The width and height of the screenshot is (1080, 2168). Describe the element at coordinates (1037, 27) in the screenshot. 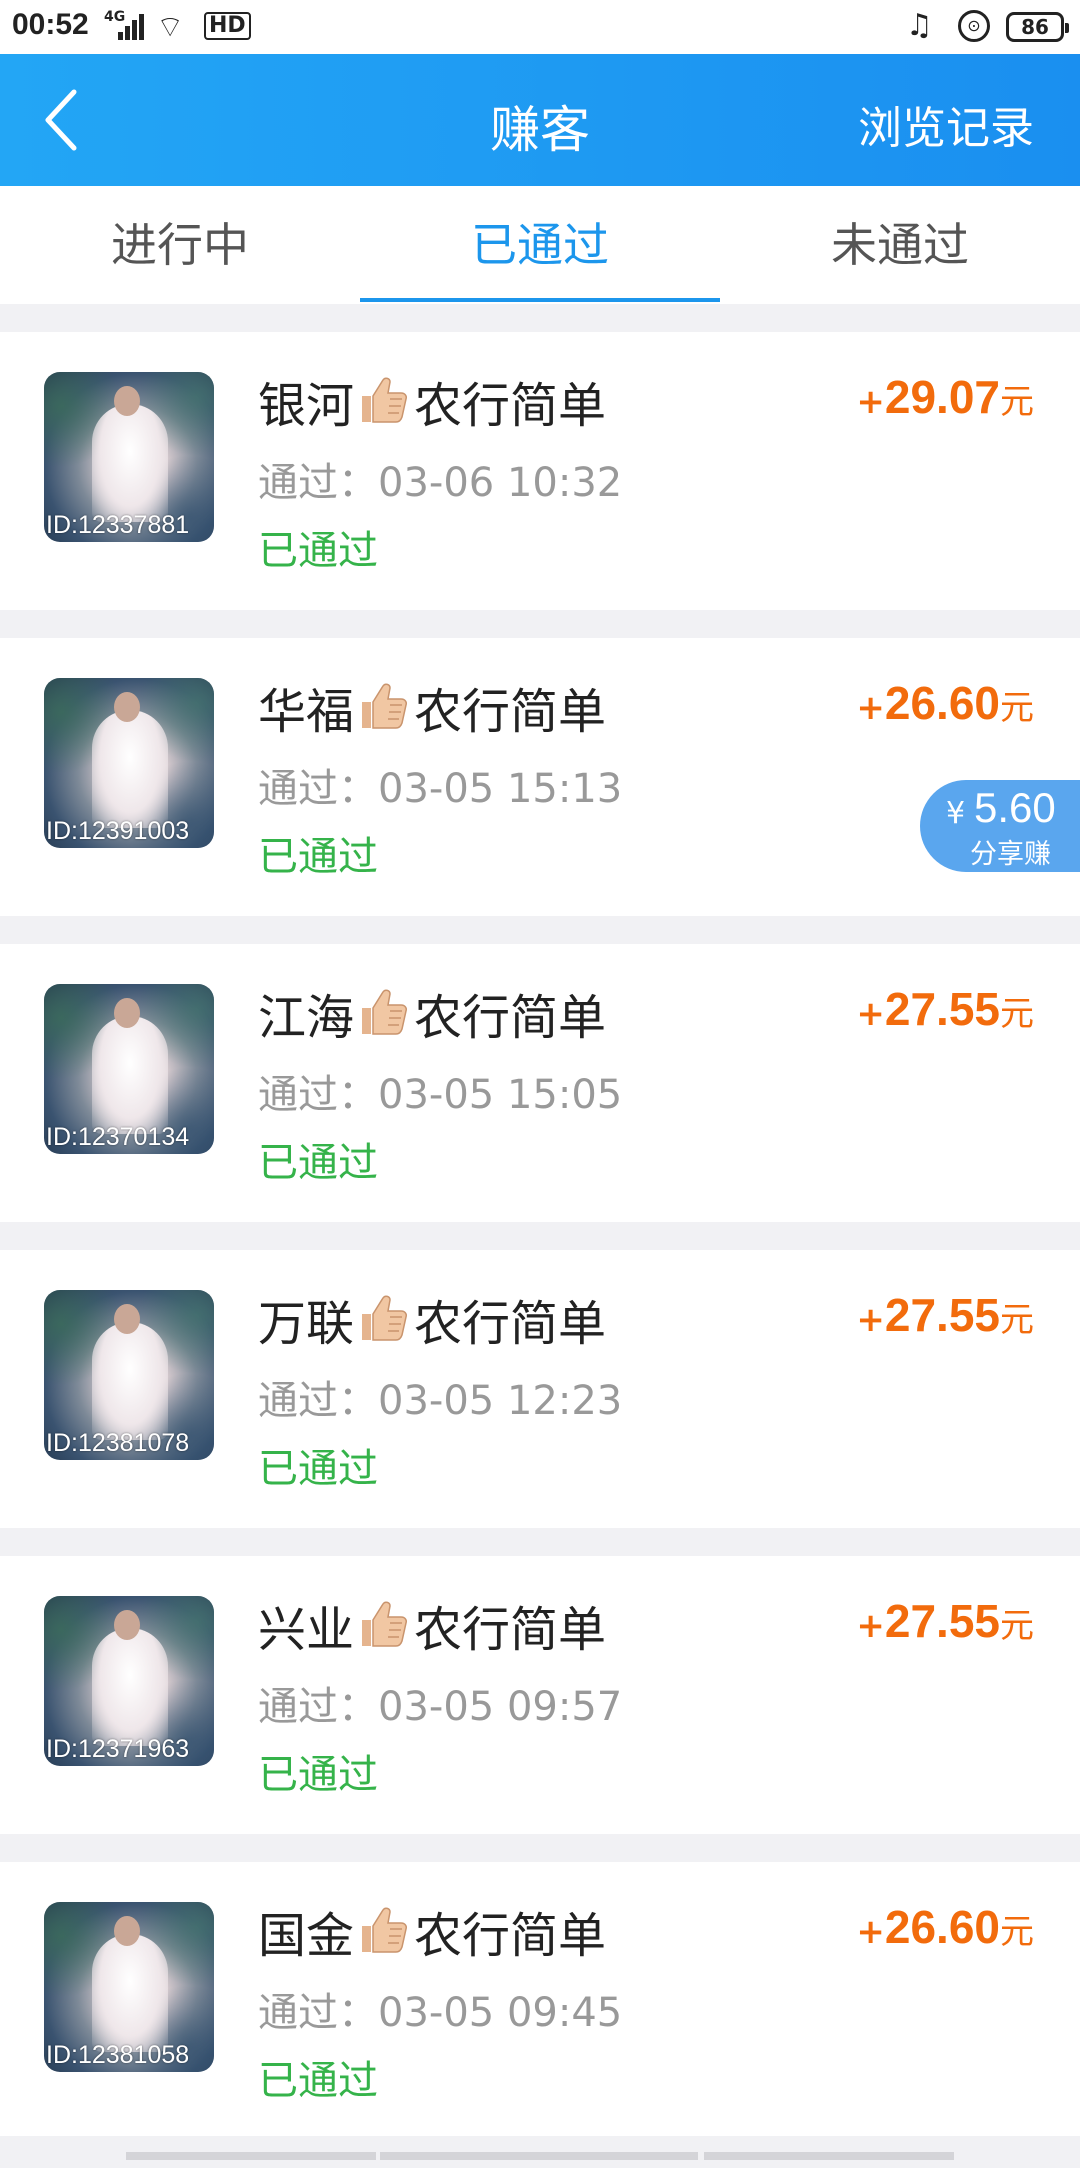

I see `battery-icon: 86` at that location.